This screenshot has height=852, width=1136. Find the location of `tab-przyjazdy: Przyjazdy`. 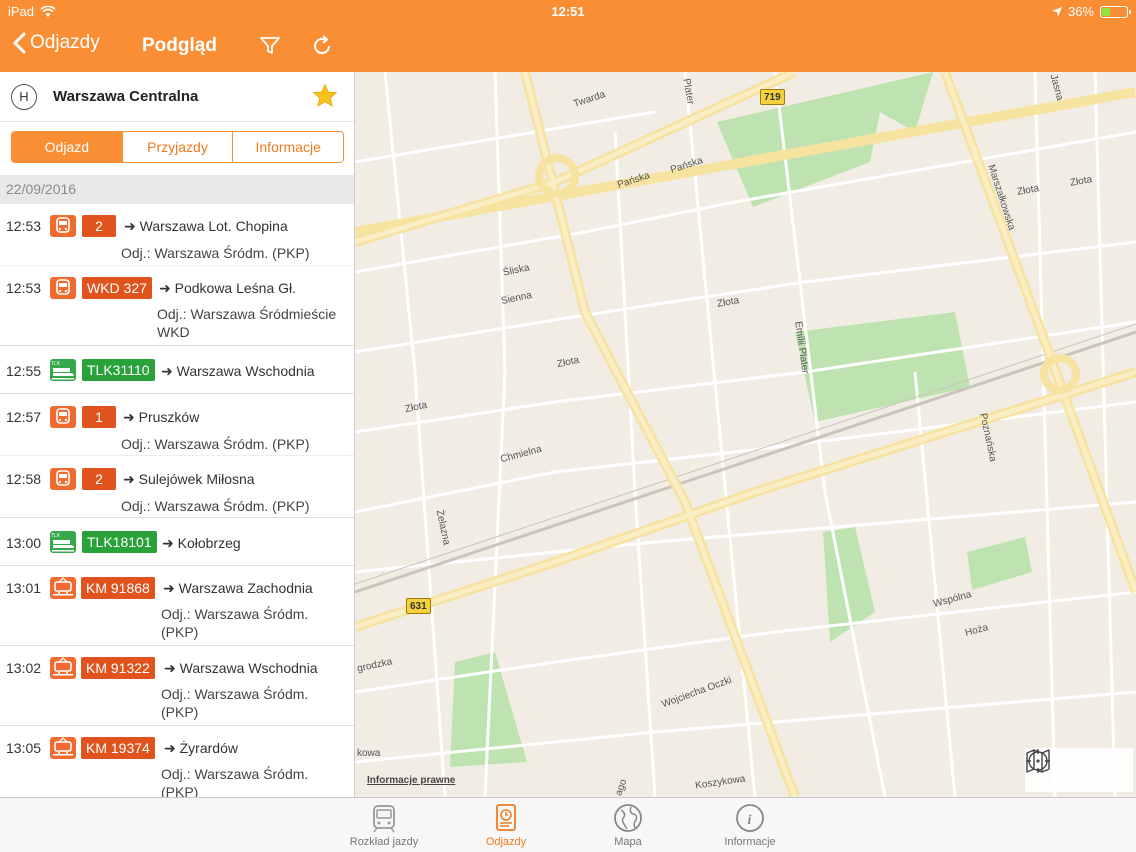

tab-przyjazdy: Przyjazdy is located at coordinates (177, 147).